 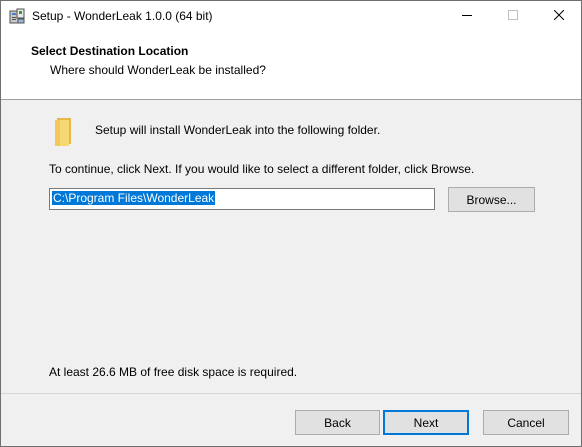 I want to click on page-subtitle: Where should WonderLeak be installed?, so click(x=158, y=70).